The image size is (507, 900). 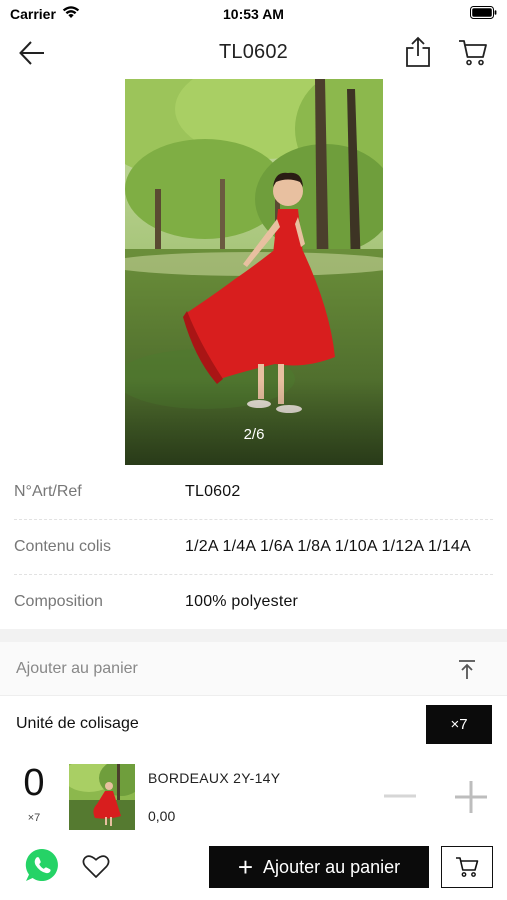 What do you see at coordinates (58, 601) in the screenshot?
I see `detail-label: Composition` at bounding box center [58, 601].